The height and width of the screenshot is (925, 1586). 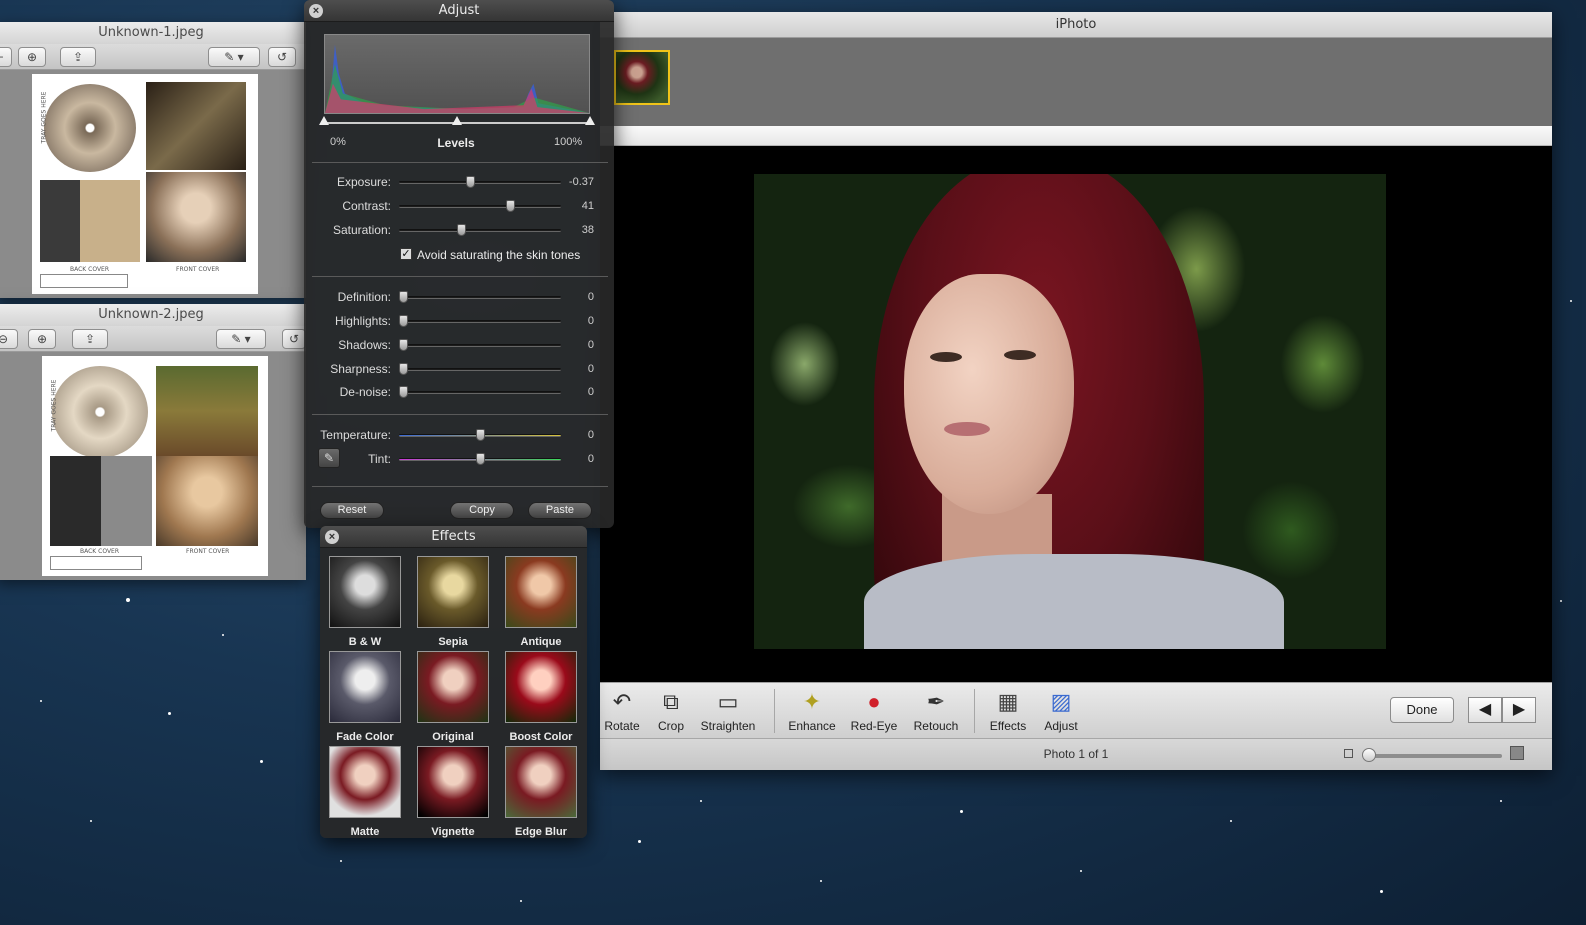 I want to click on effect-sepia: Sepia, so click(x=453, y=603).